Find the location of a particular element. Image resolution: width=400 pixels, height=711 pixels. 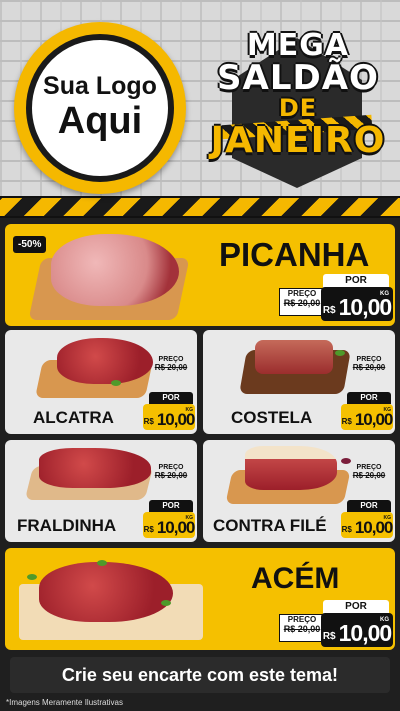

illustrative-images-note: *Imagens Meramente Ilustrativas is located at coordinates (64, 702).